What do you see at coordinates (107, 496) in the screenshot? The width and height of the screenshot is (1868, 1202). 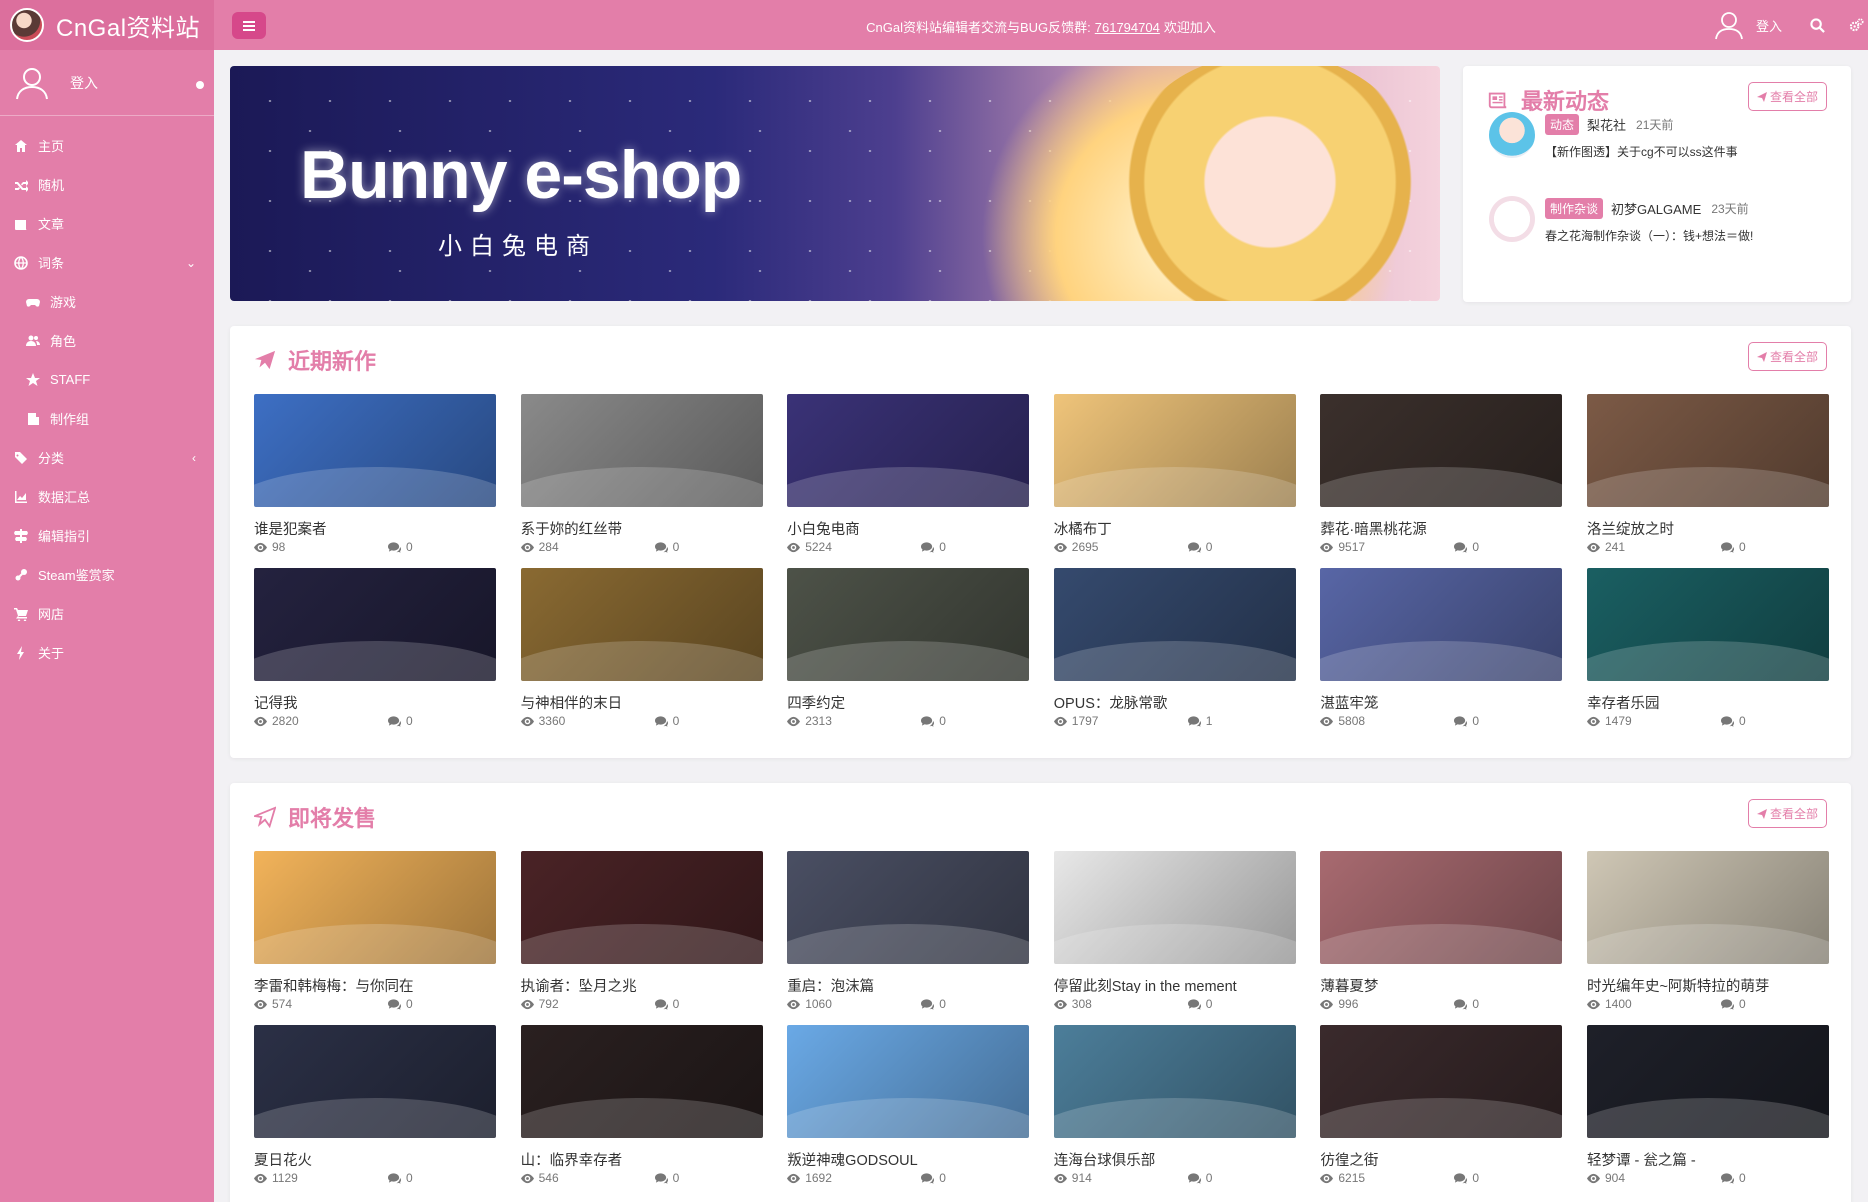 I see `sidebar-item-9: 数据汇总` at bounding box center [107, 496].